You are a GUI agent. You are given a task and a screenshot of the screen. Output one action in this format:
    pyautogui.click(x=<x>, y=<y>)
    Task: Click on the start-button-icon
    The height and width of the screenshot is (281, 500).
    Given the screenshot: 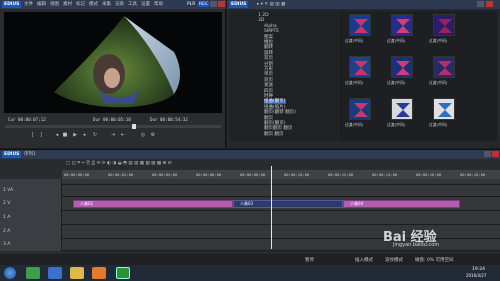 What is the action you would take?
    pyautogui.click(x=10, y=273)
    